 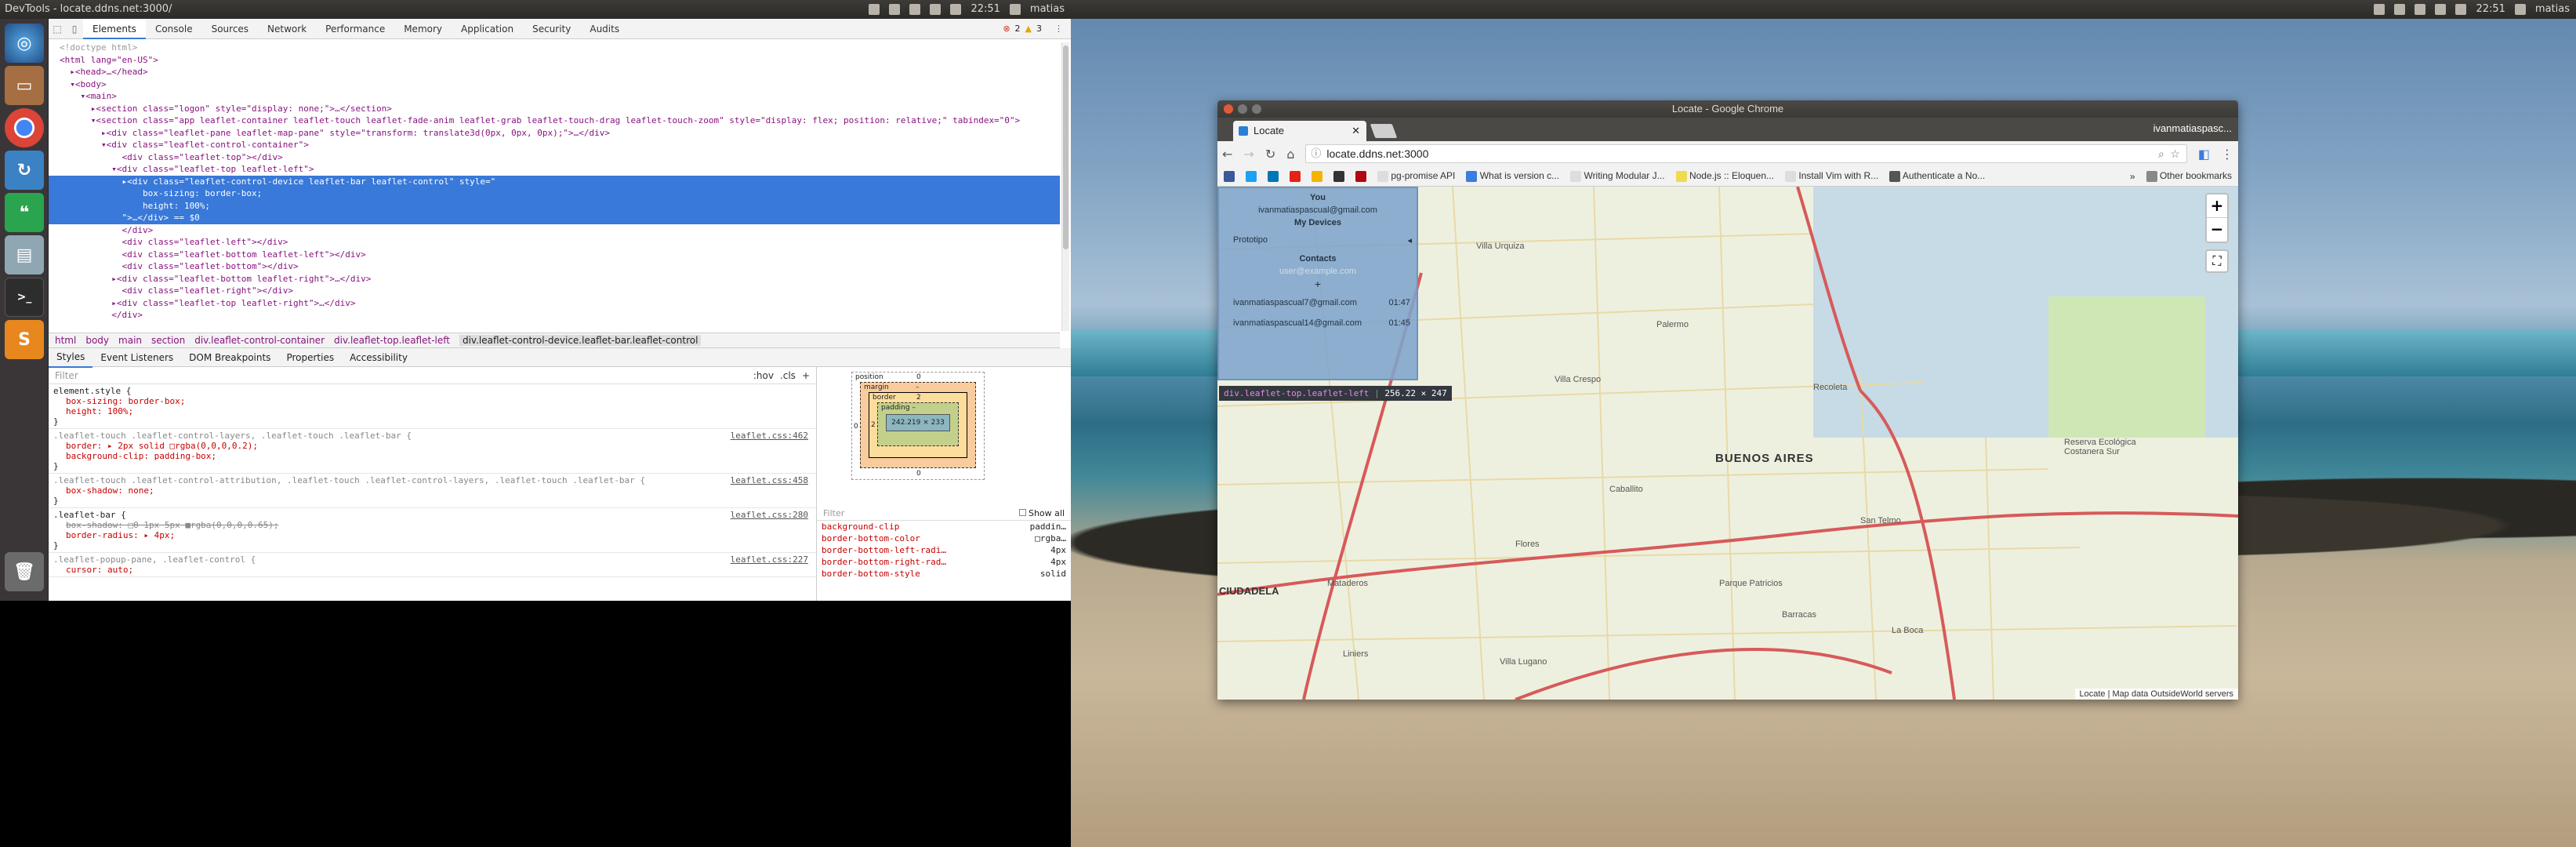 I want to click on dom-node-selected: height: 100%;, so click(x=554, y=205).